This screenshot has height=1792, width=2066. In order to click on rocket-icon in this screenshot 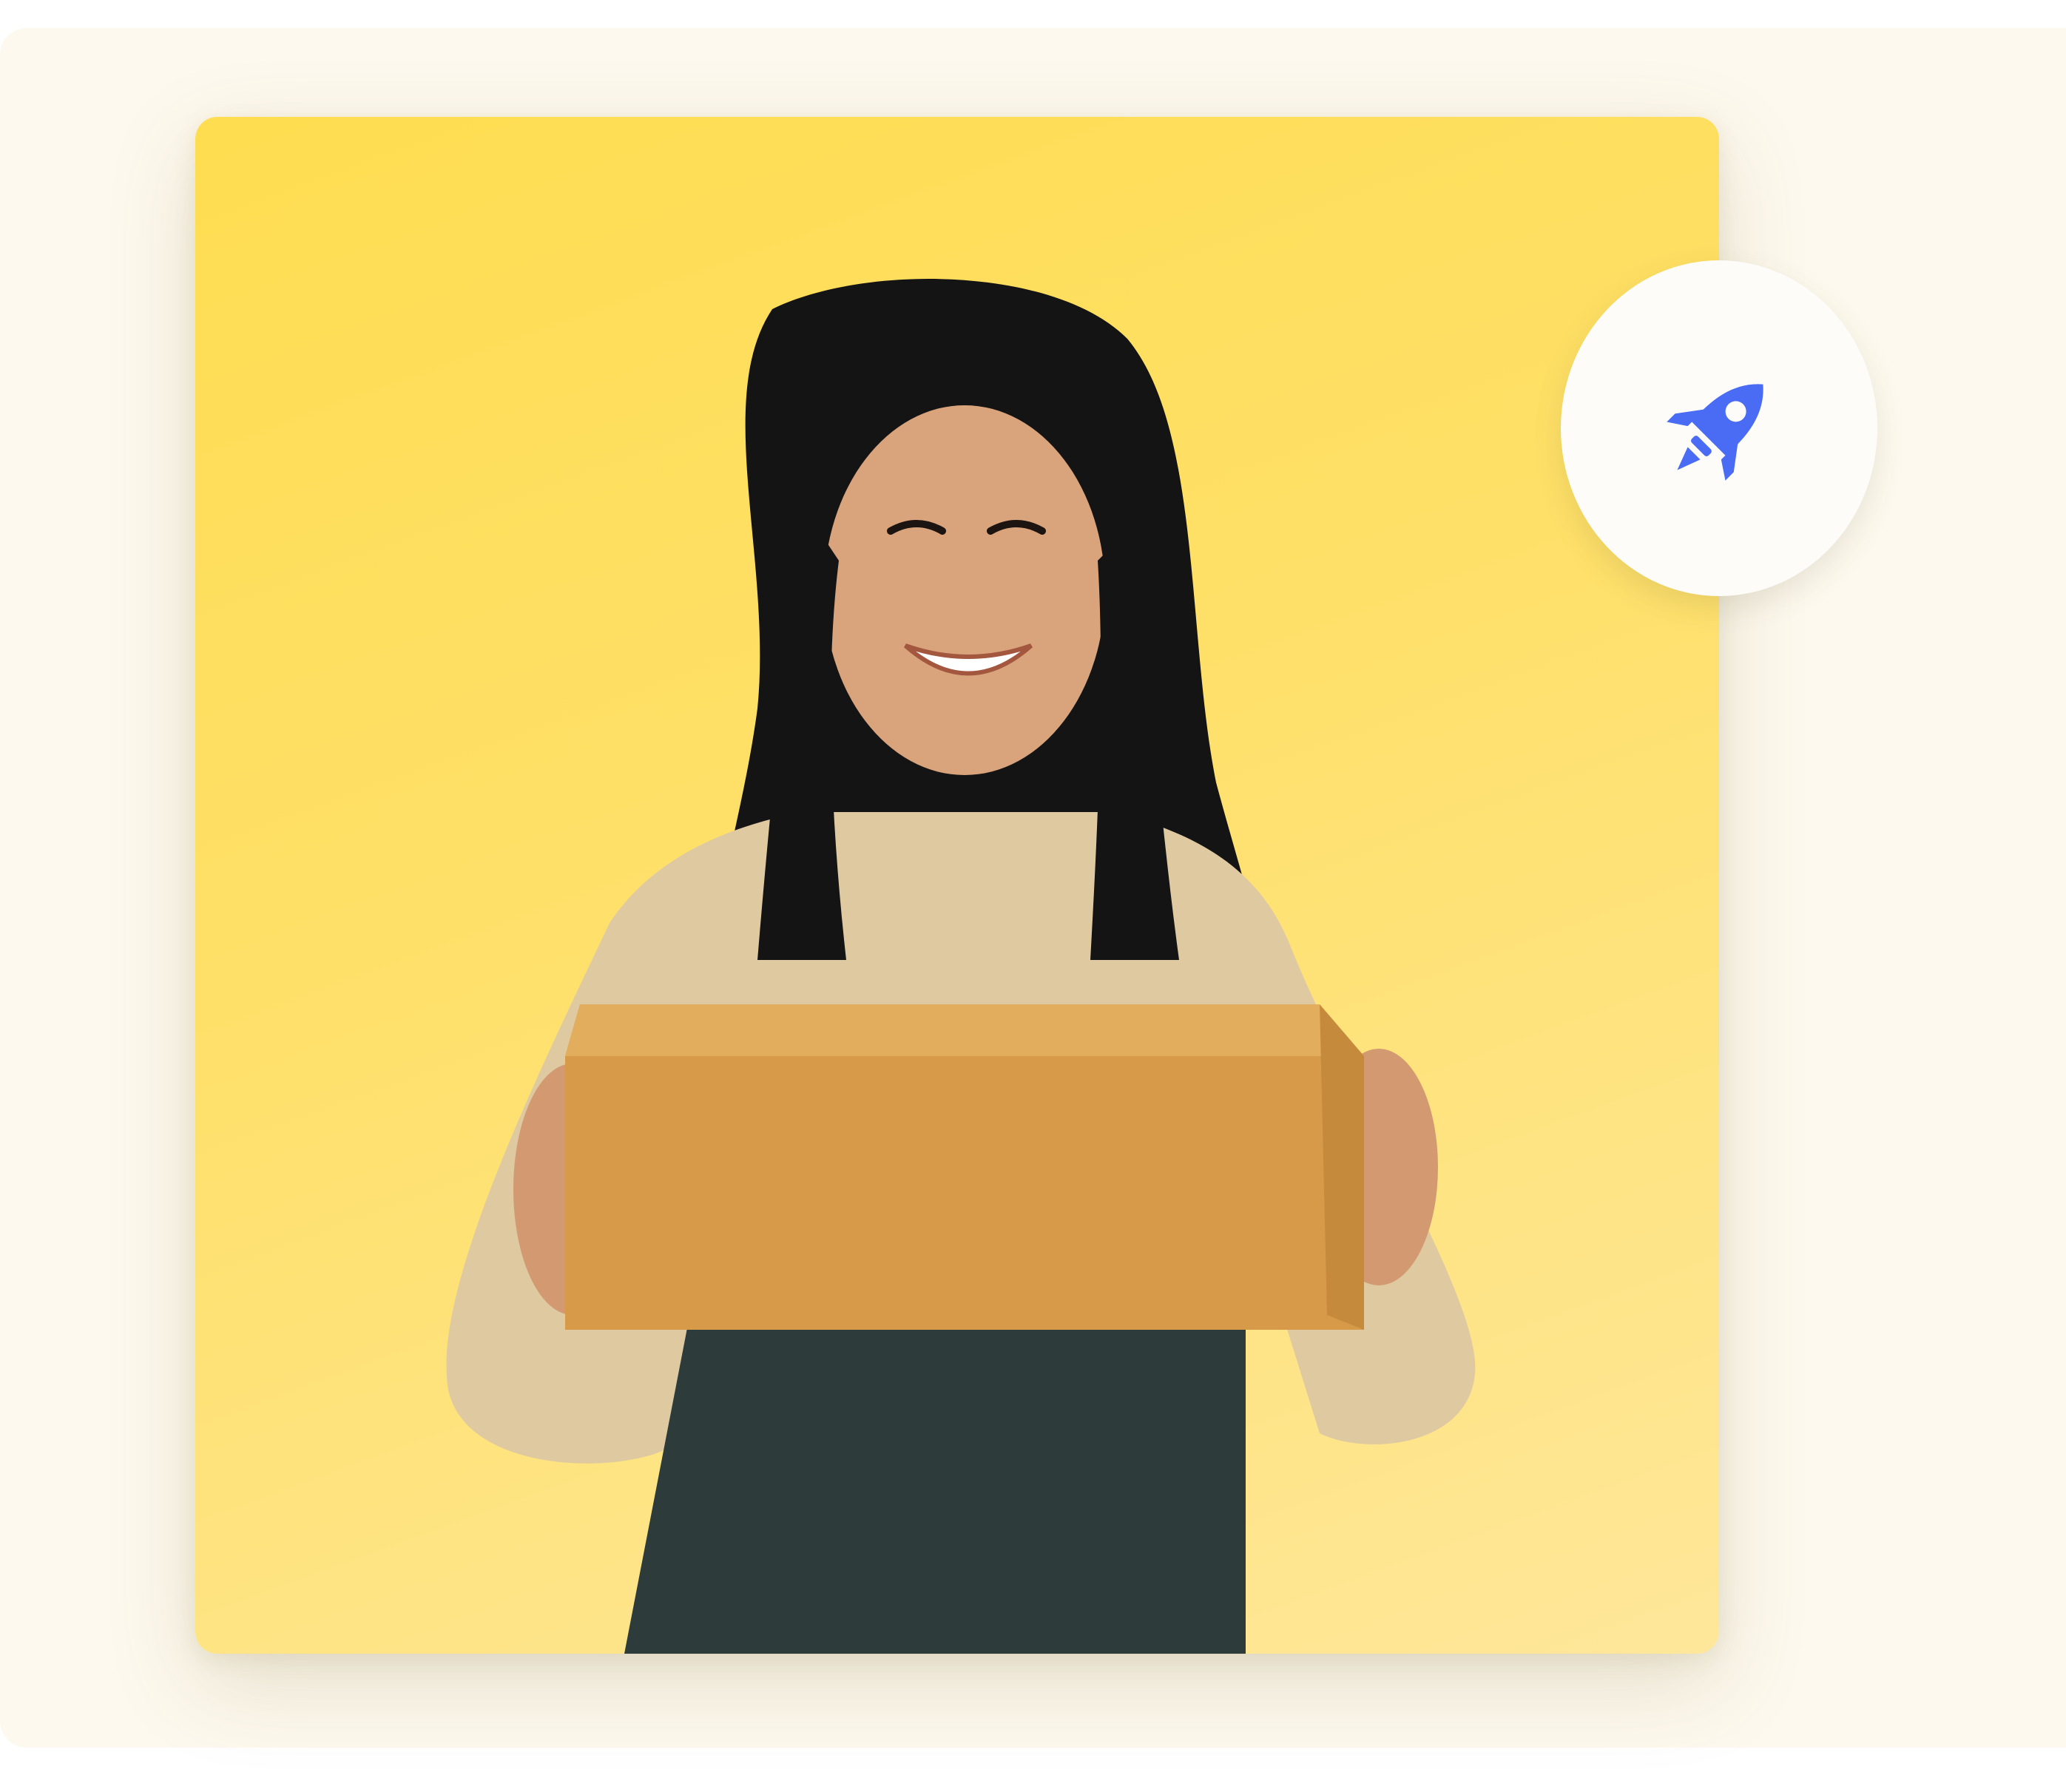, I will do `click(1715, 433)`.